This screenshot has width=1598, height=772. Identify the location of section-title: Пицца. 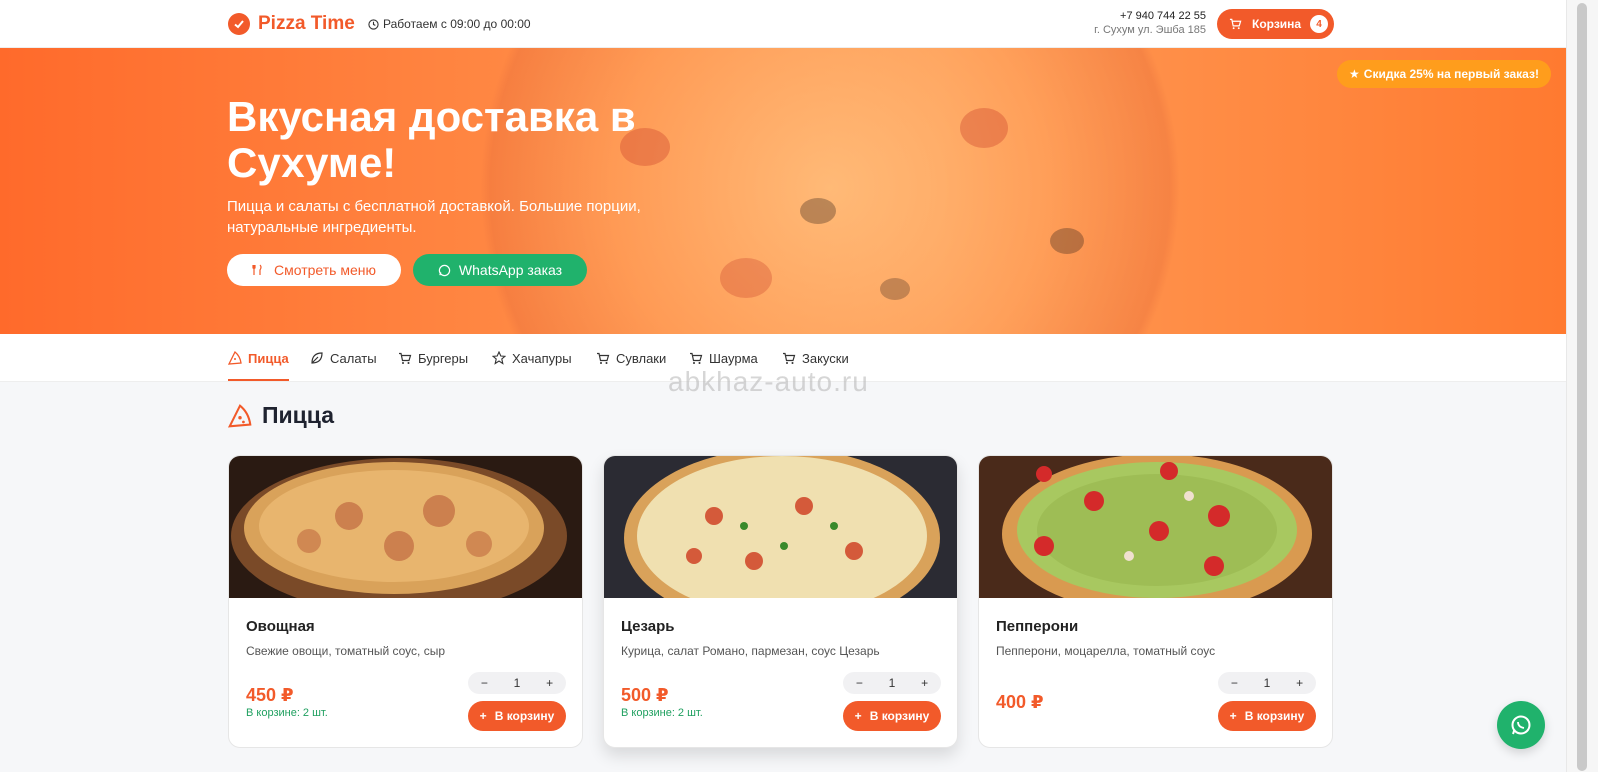
(281, 415).